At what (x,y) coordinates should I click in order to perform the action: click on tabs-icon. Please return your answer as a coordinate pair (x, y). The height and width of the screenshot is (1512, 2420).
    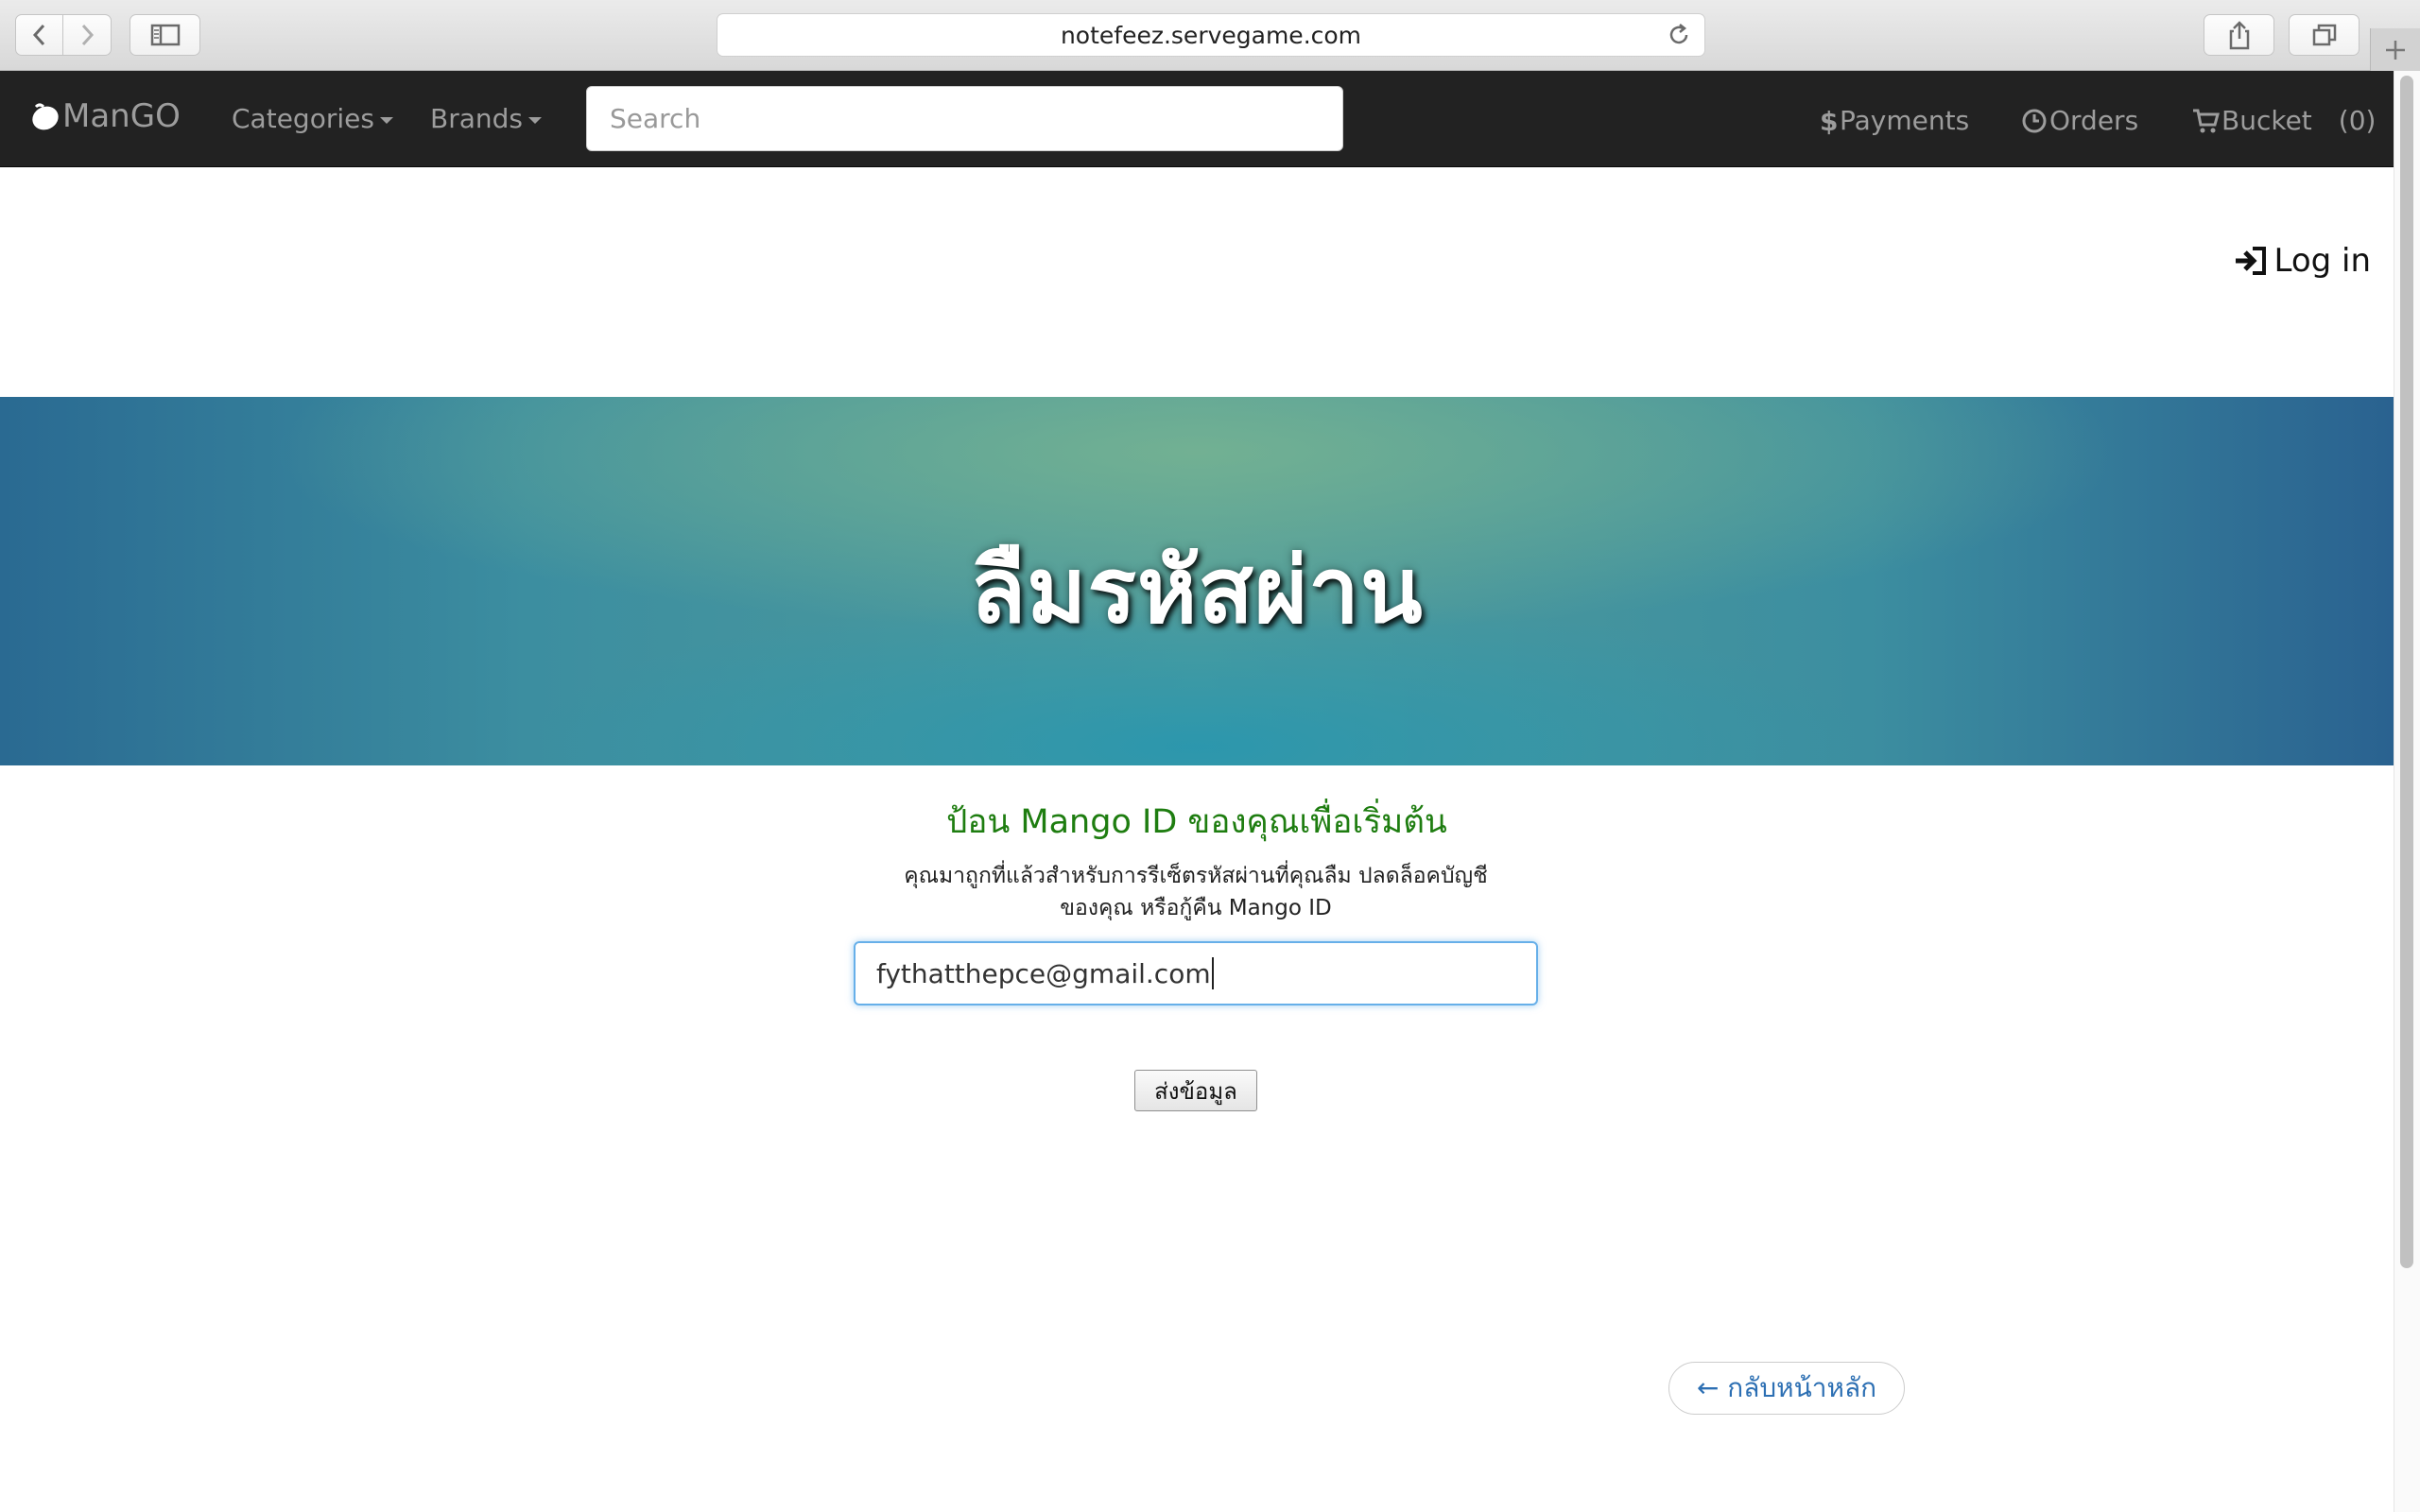
    Looking at the image, I should click on (2324, 35).